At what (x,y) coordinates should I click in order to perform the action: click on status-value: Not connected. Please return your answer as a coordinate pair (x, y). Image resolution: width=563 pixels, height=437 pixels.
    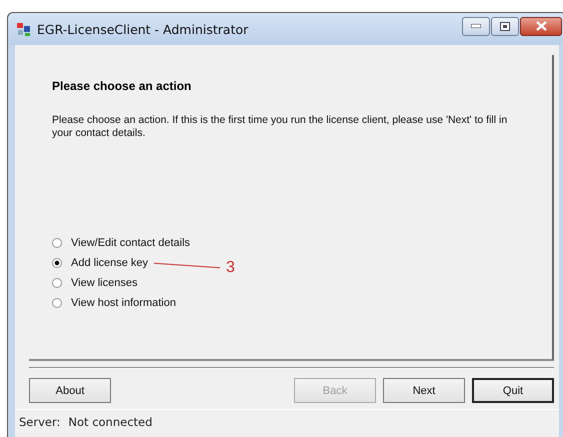
    Looking at the image, I should click on (110, 422).